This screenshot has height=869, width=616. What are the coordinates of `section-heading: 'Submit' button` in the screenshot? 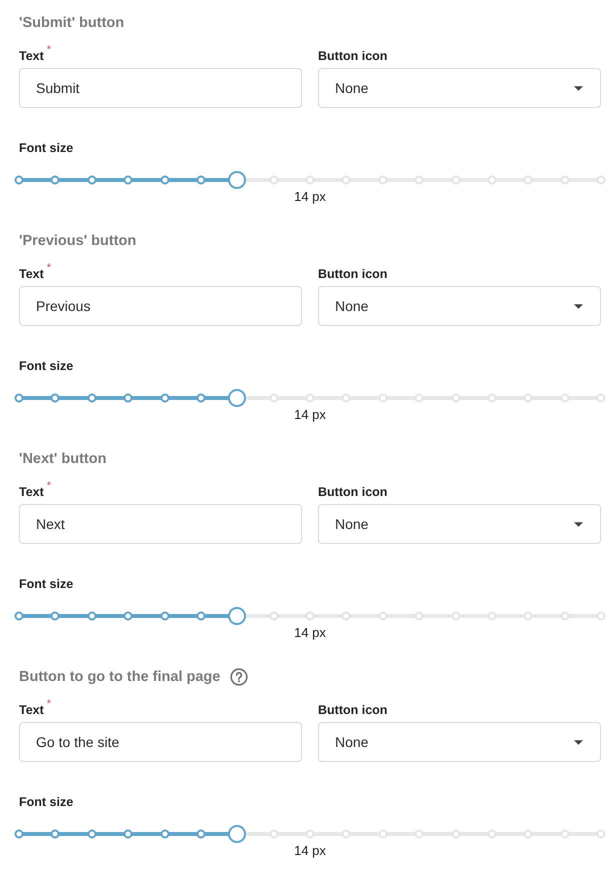 It's located at (71, 23).